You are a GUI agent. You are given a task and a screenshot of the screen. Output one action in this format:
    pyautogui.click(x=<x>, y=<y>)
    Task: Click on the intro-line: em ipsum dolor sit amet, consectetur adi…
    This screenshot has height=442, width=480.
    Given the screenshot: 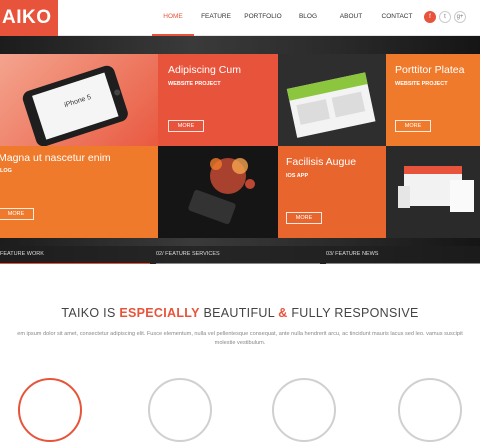 What is the action you would take?
    pyautogui.click(x=240, y=334)
    